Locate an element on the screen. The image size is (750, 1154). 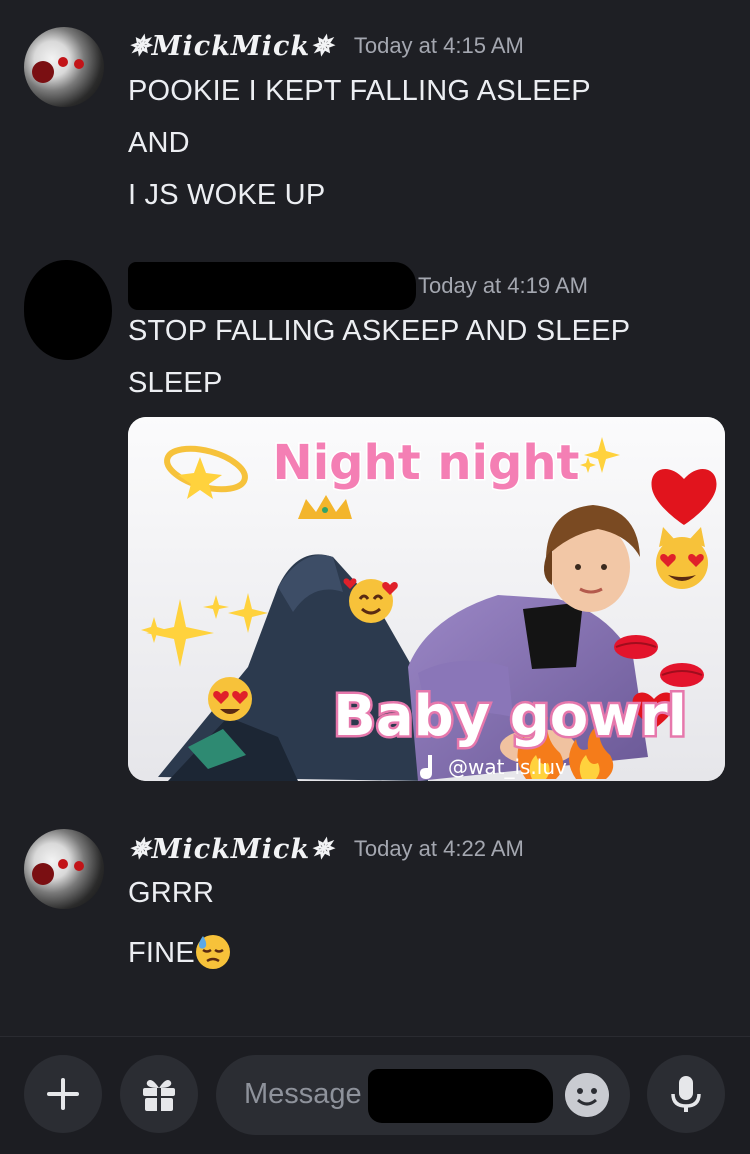
message-line: I JS WOKE UP is located at coordinates (227, 195).